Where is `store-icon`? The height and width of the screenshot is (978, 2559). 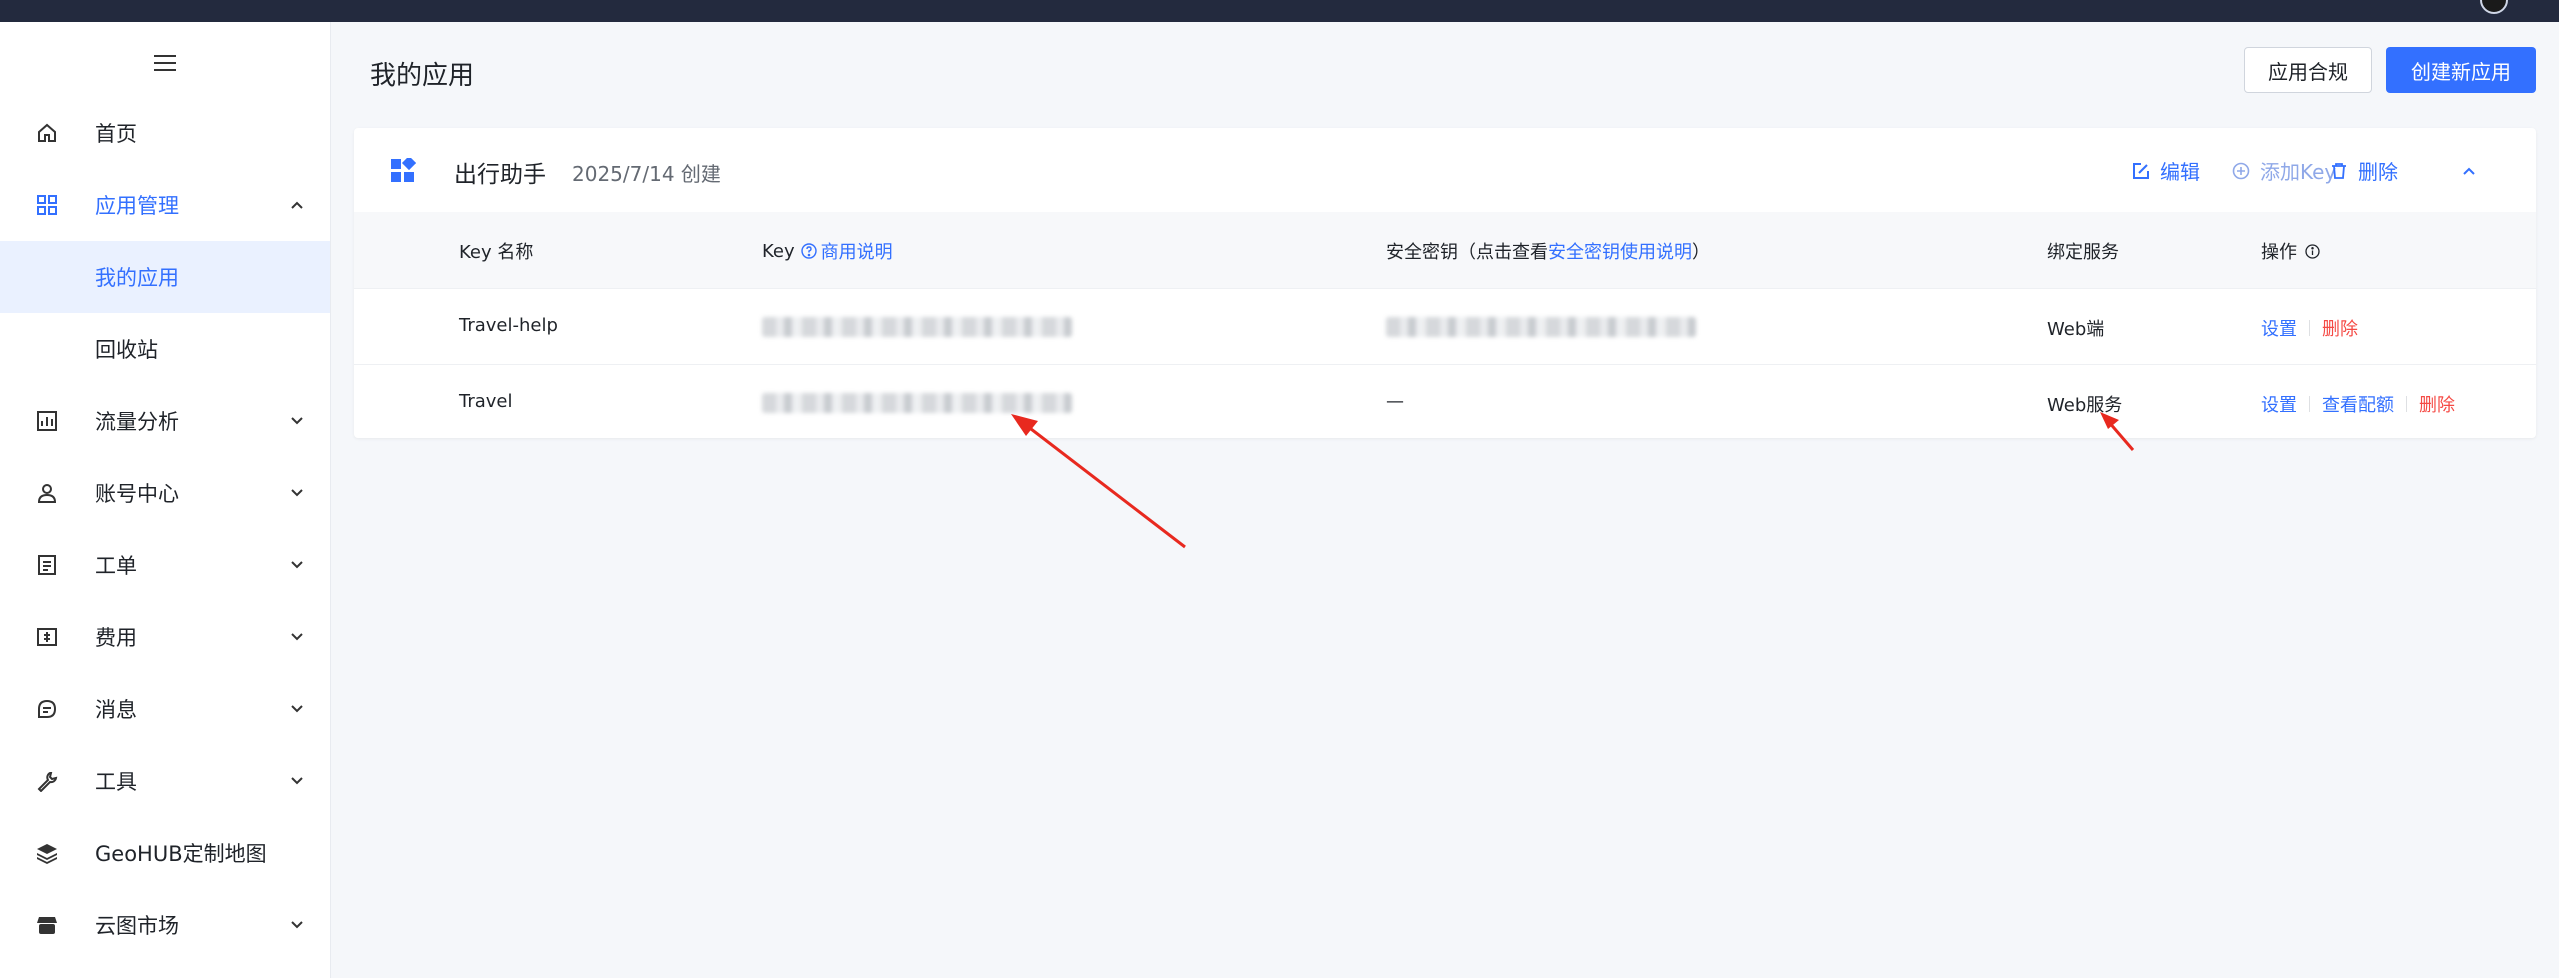 store-icon is located at coordinates (47, 925).